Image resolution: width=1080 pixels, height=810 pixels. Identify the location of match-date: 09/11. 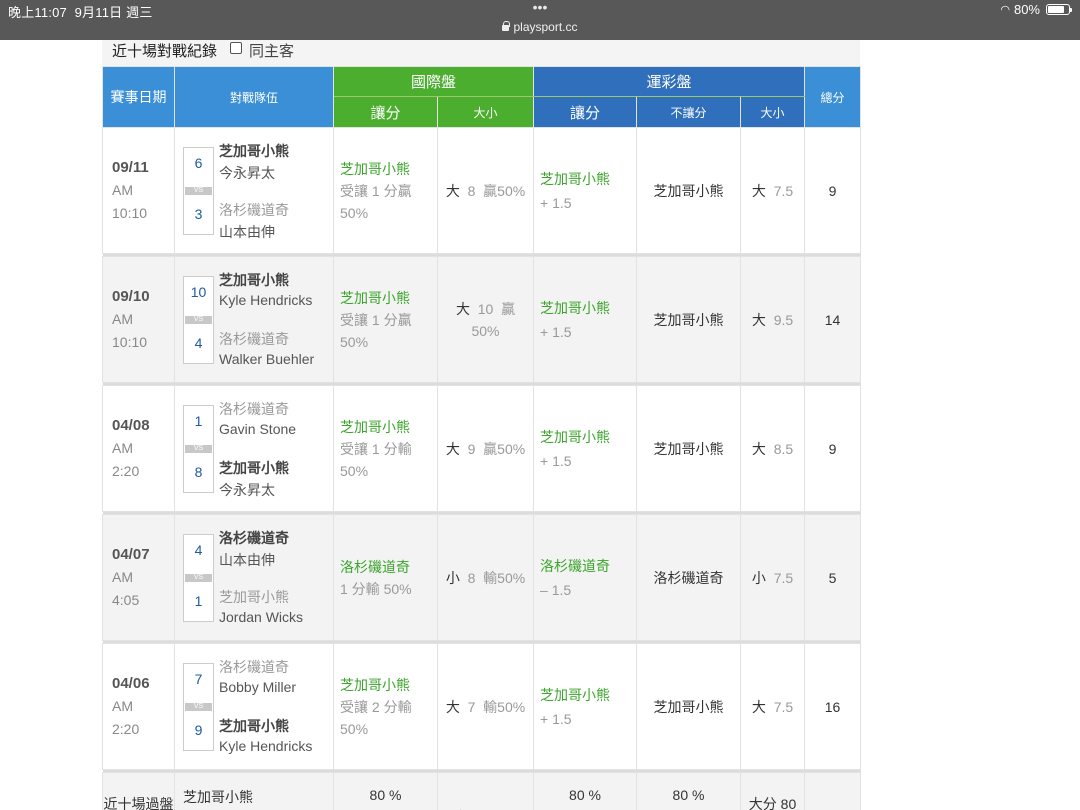
(130, 167).